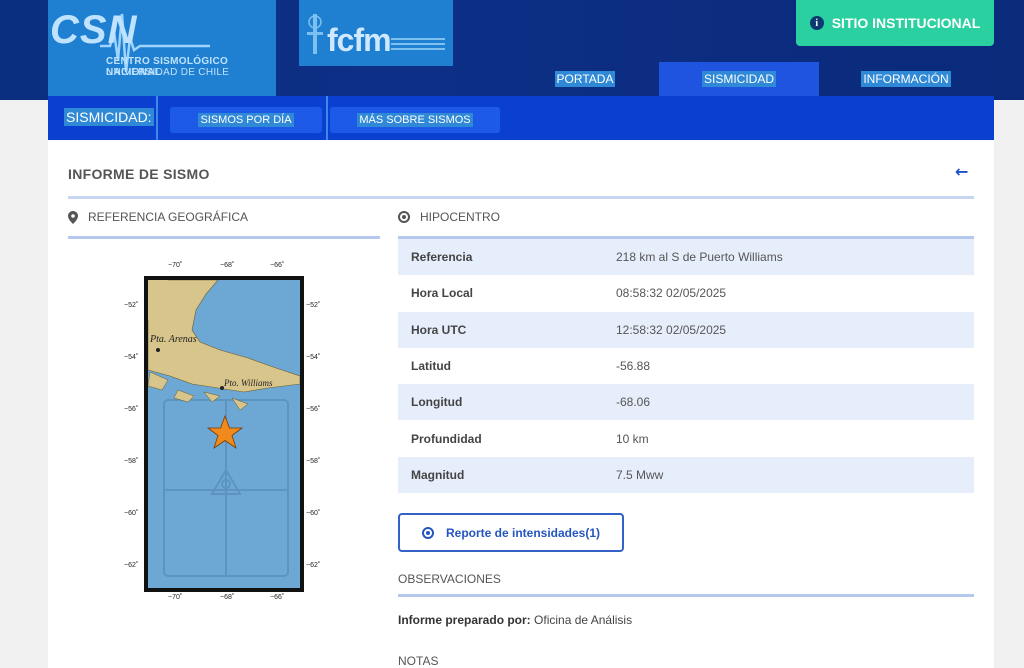 The image size is (1024, 668). I want to click on mas-sobre-sismos-button: MÁS SOBRE SISMOS, so click(415, 120).